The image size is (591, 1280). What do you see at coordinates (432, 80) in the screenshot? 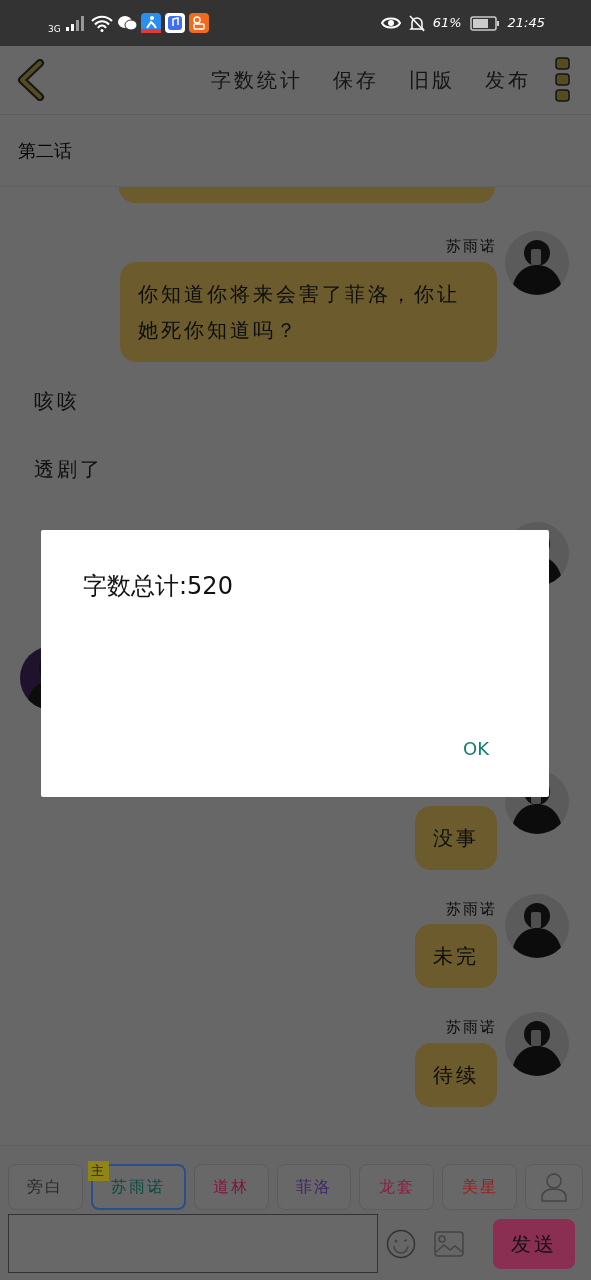
I see `toolbar-action: 旧版` at bounding box center [432, 80].